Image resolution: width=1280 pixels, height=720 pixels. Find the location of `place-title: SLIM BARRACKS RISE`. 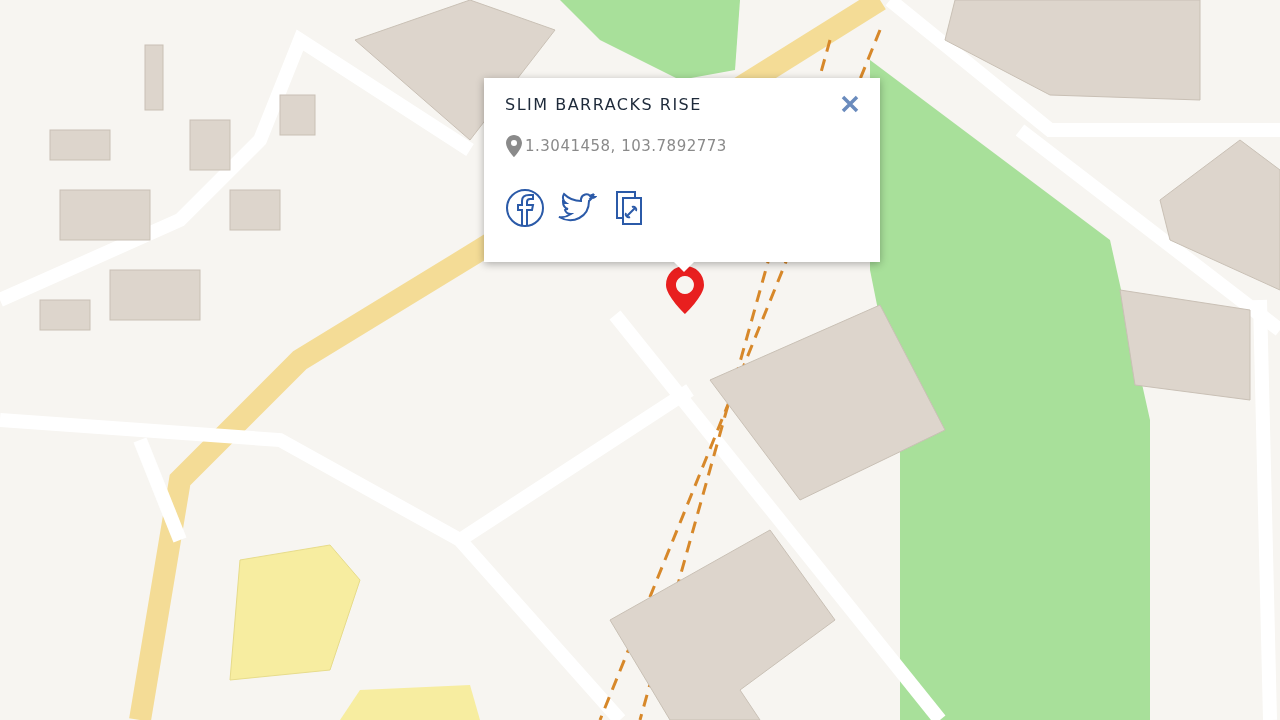

place-title: SLIM BARRACKS RISE is located at coordinates (603, 104).